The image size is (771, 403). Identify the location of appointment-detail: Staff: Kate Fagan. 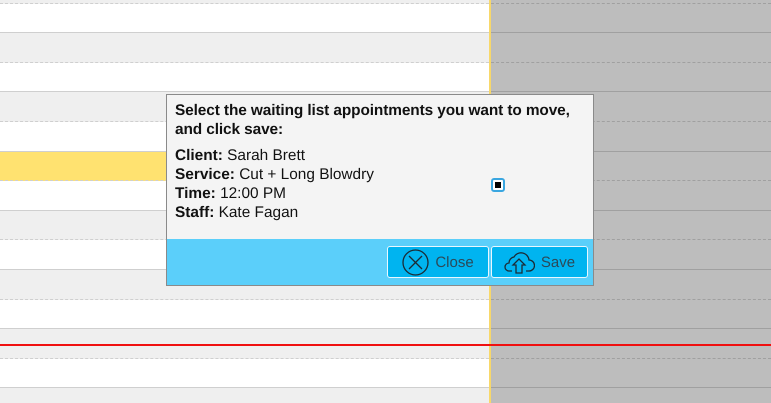
(236, 212).